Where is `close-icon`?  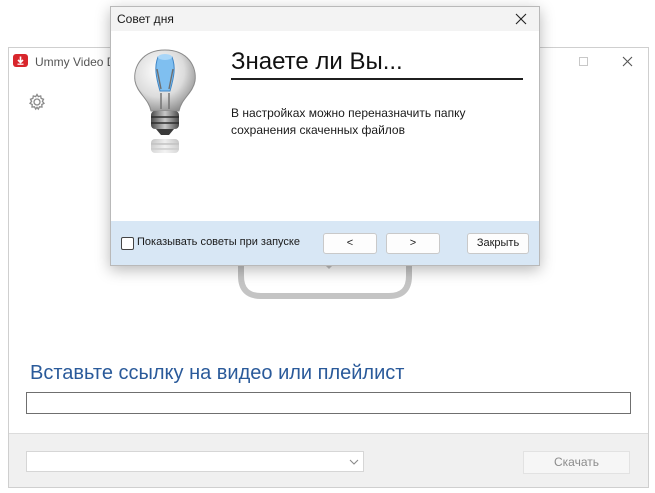 close-icon is located at coordinates (521, 19).